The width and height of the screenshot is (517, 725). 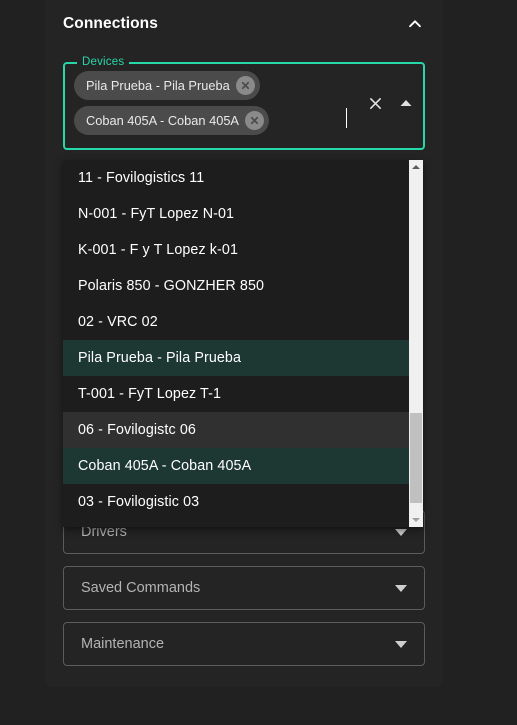 I want to click on dropdown-option: Polaris 850 - GONZHER 850, so click(x=236, y=286).